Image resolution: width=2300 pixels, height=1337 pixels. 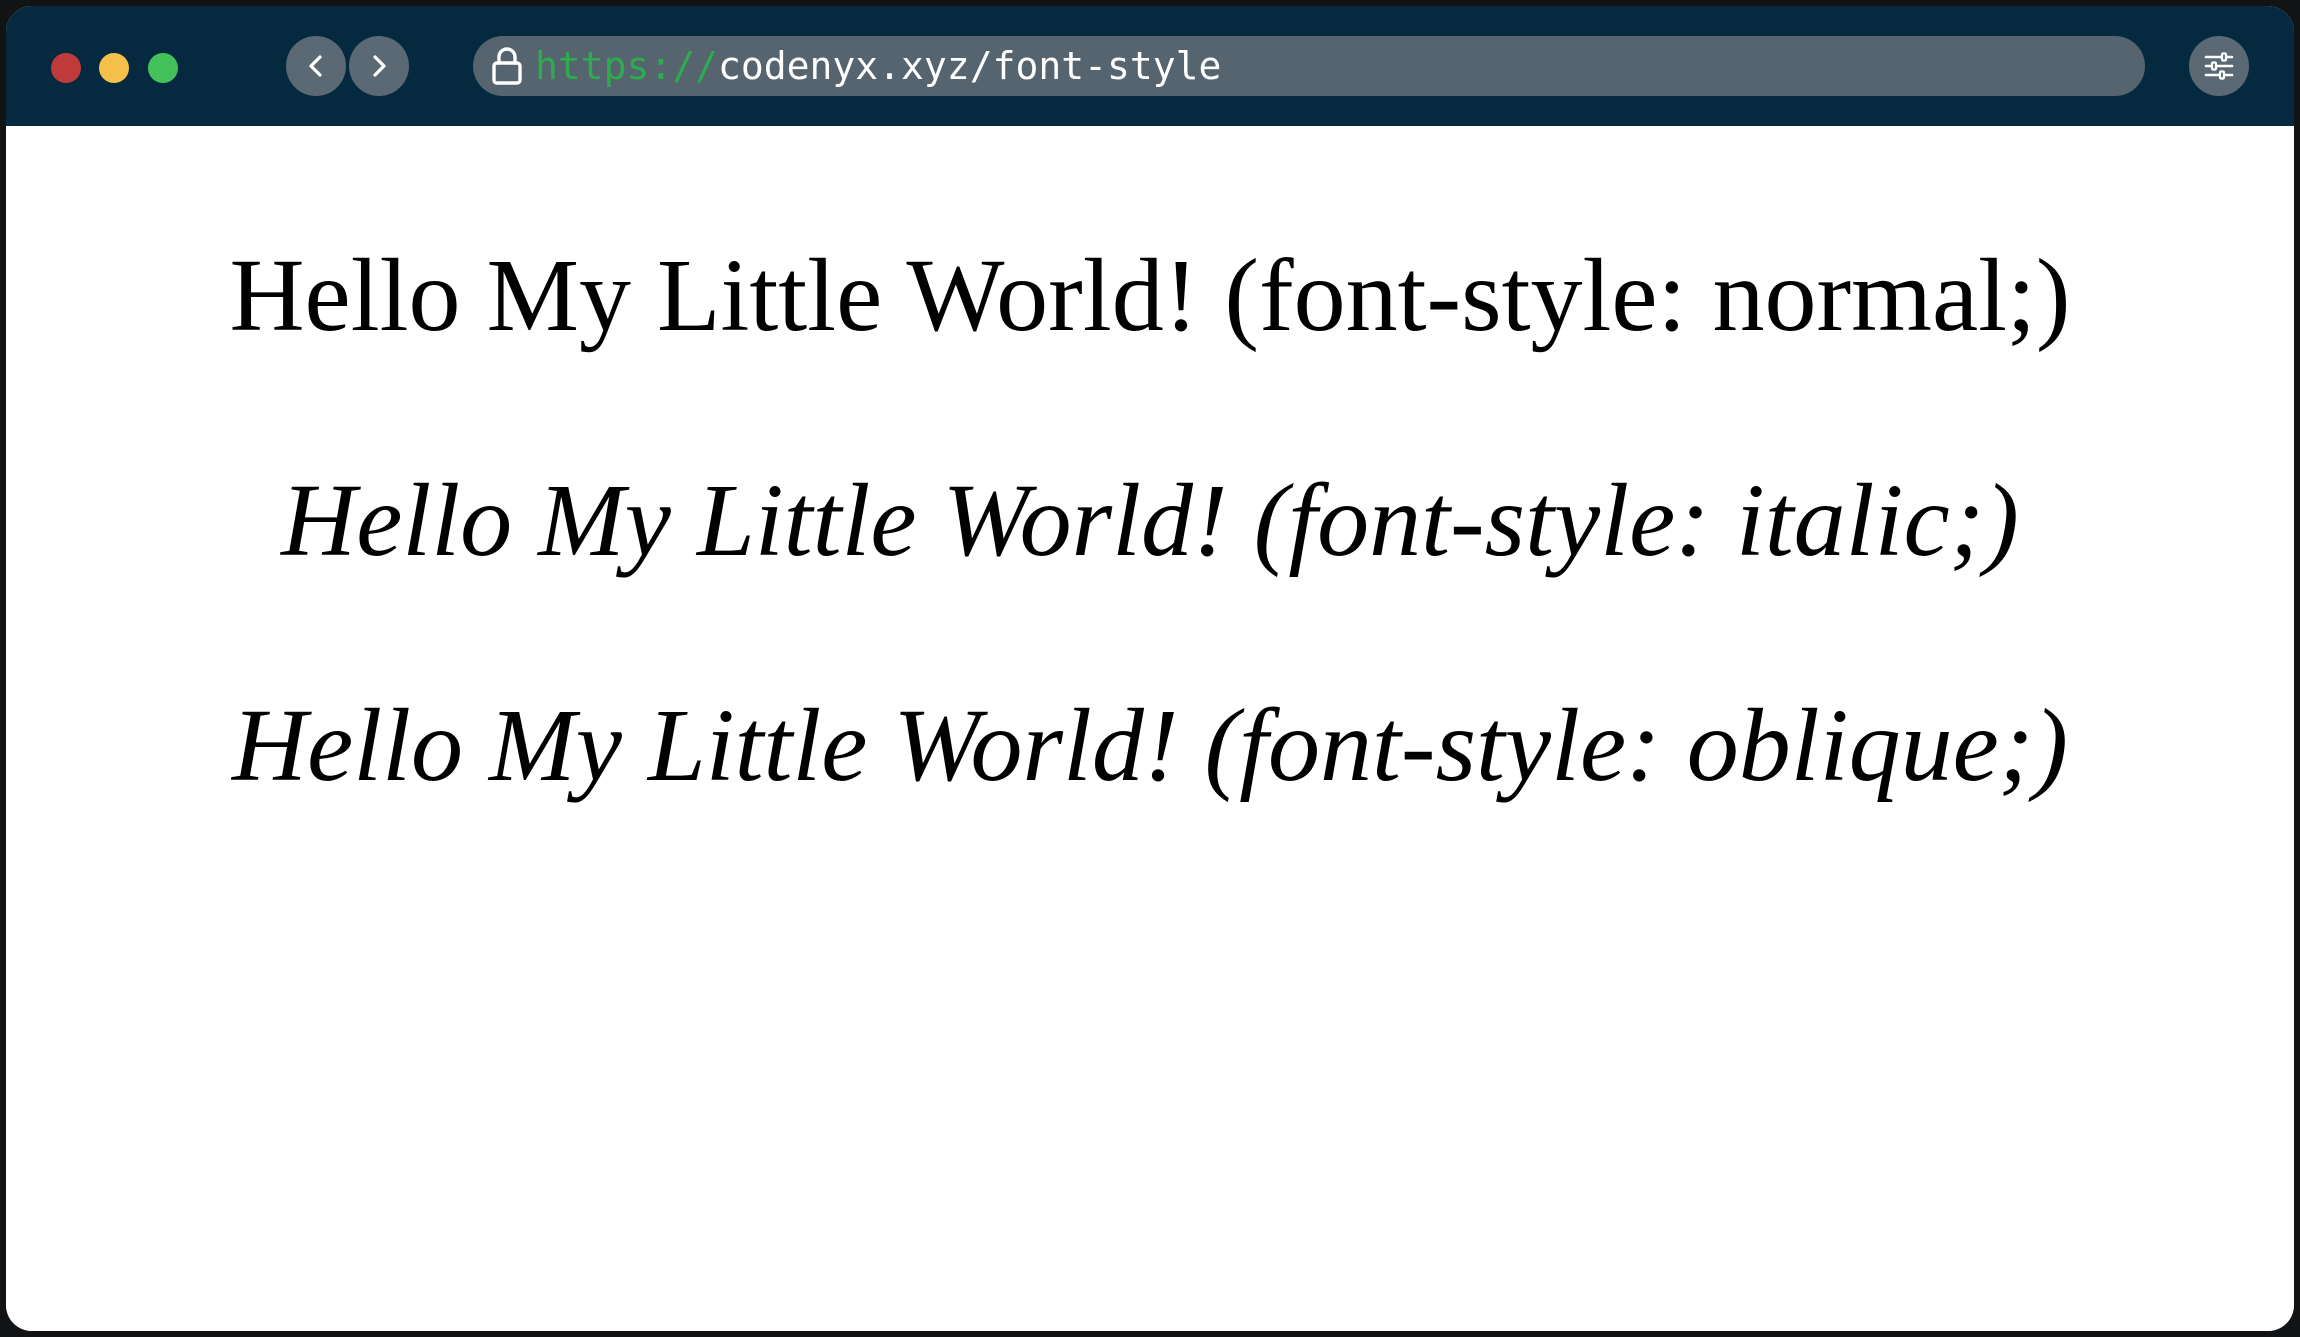 I want to click on back-button, so click(x=316, y=66).